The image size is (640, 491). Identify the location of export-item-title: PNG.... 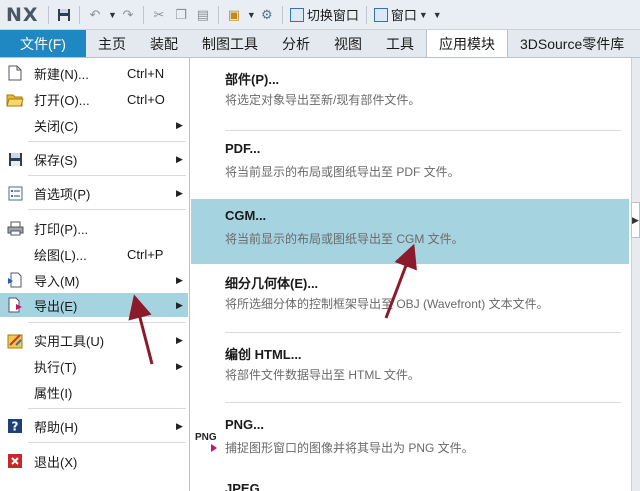
(245, 424).